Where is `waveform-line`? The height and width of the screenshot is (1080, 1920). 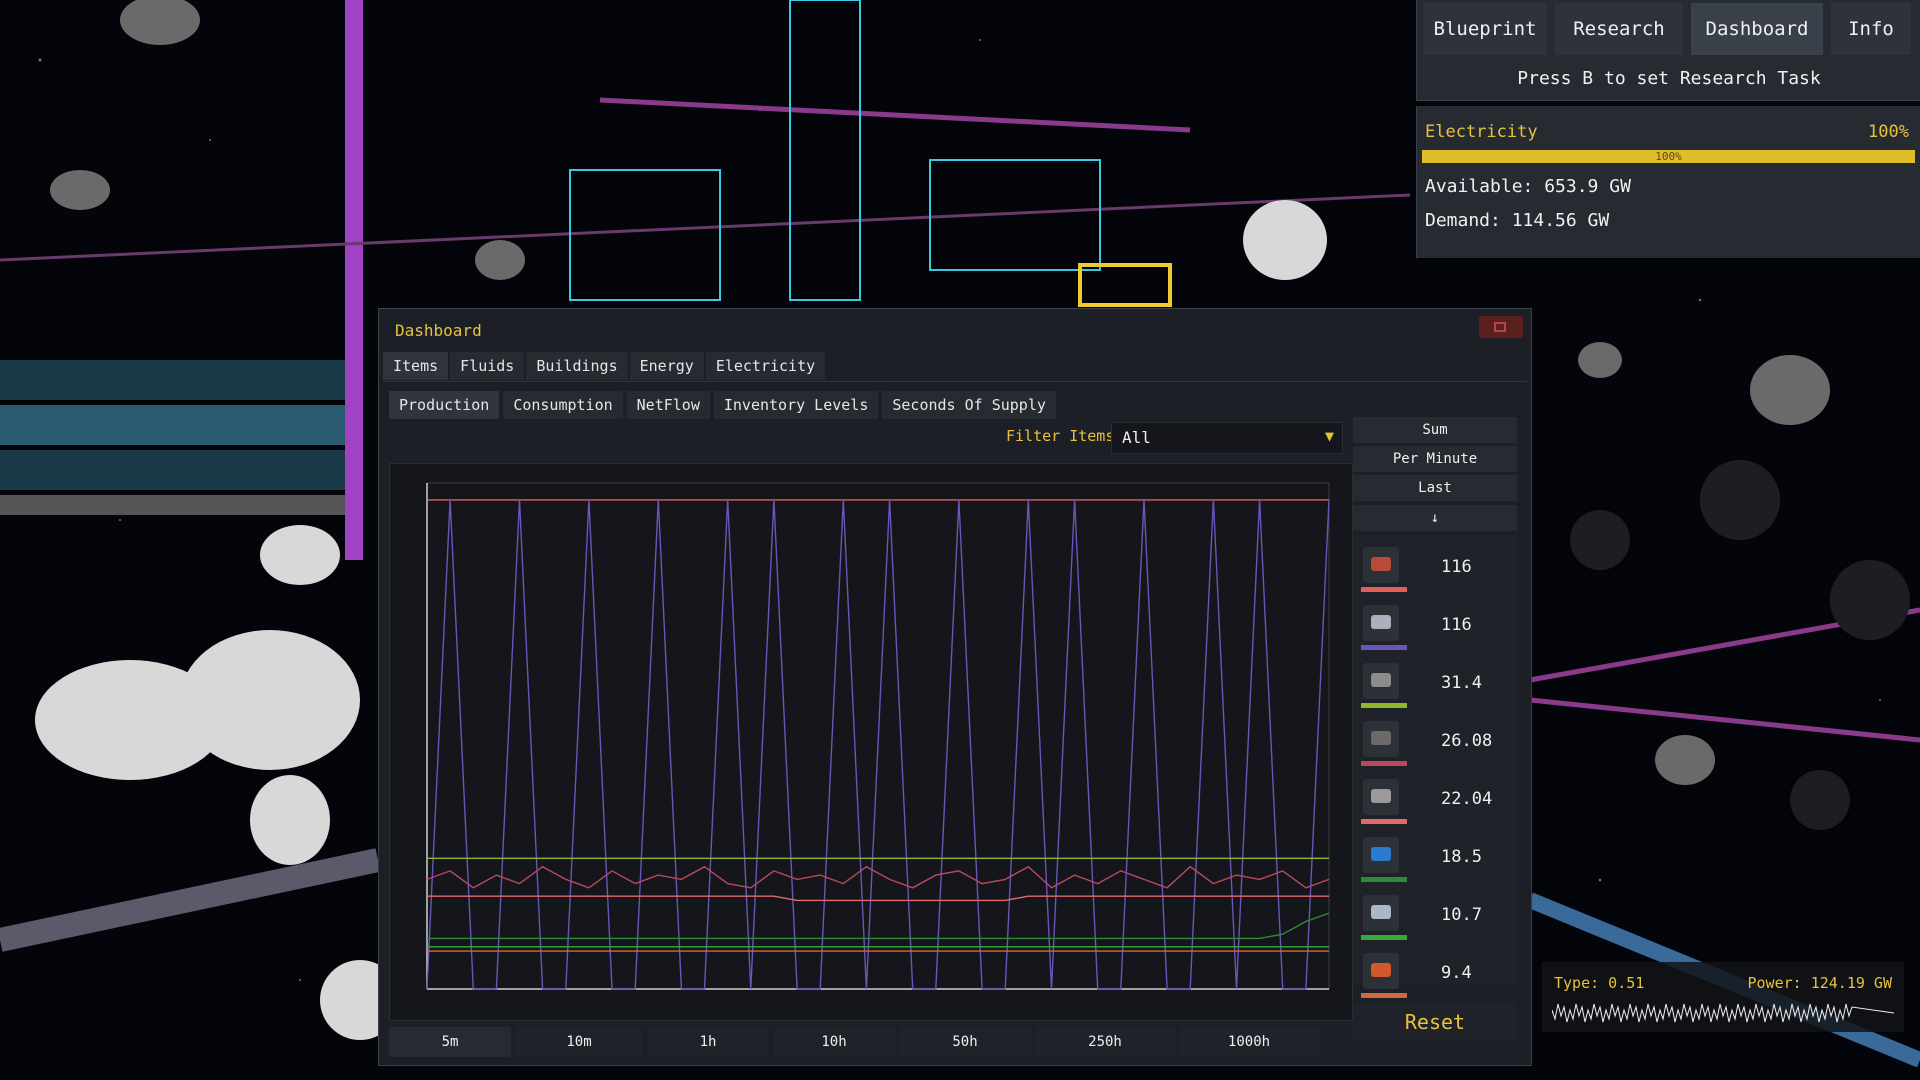
waveform-line is located at coordinates (1723, 1013).